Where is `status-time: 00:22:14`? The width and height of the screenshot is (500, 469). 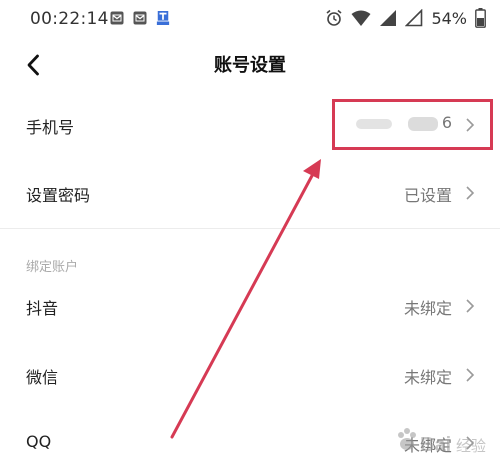
status-time: 00:22:14 is located at coordinates (69, 19).